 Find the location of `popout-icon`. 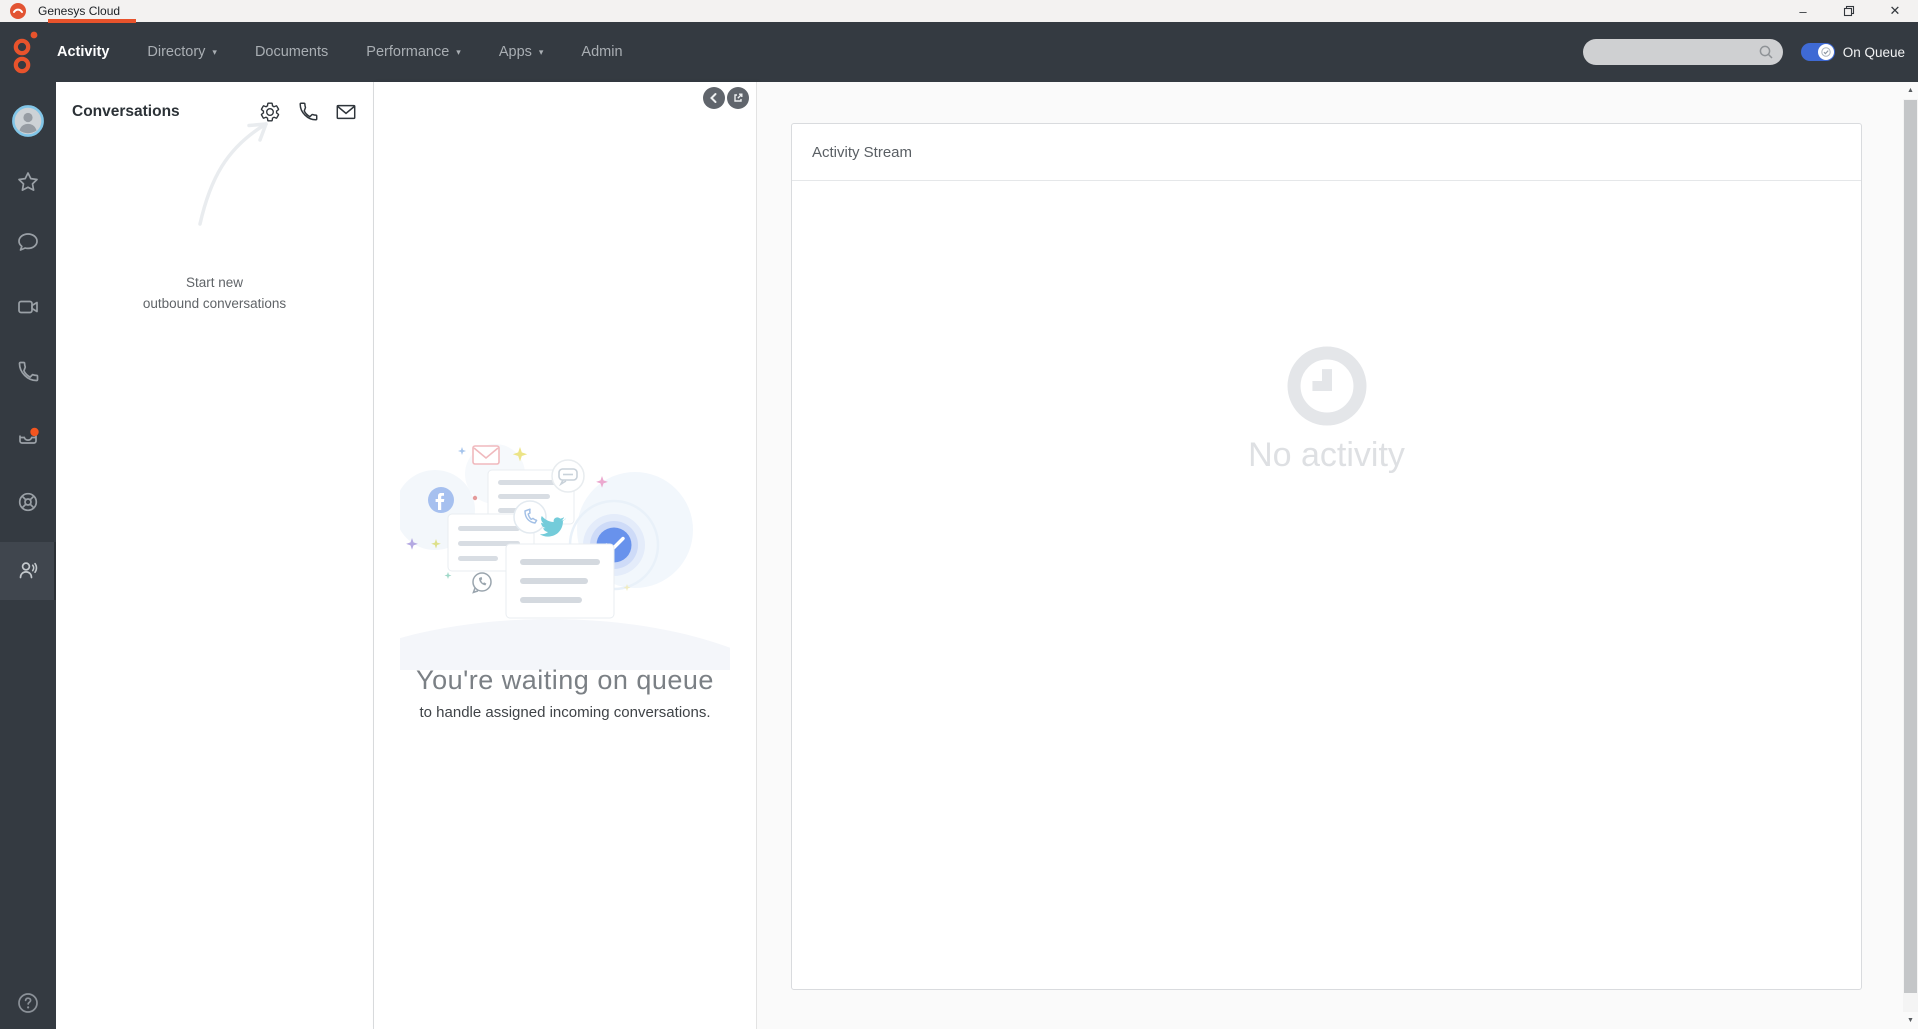

popout-icon is located at coordinates (738, 97).